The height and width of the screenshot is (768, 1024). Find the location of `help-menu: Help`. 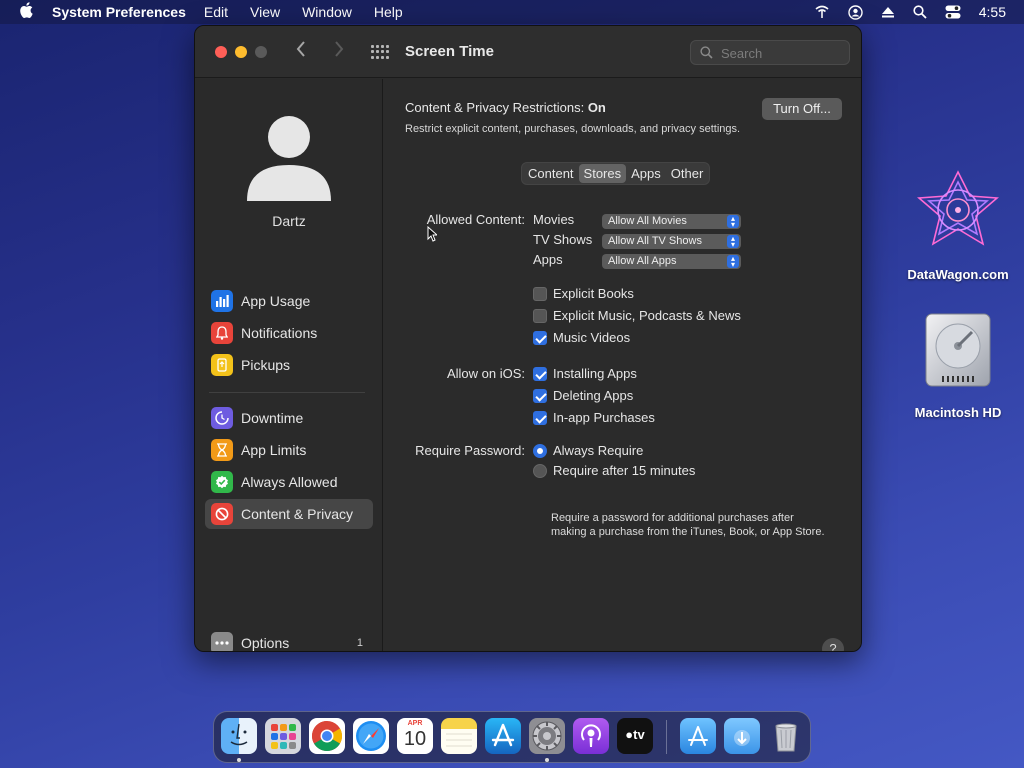

help-menu: Help is located at coordinates (388, 12).